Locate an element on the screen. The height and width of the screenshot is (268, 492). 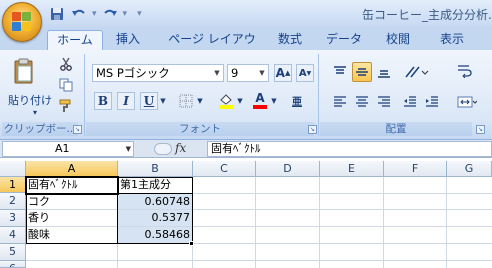
row-header-4: 4 is located at coordinates (13, 235).